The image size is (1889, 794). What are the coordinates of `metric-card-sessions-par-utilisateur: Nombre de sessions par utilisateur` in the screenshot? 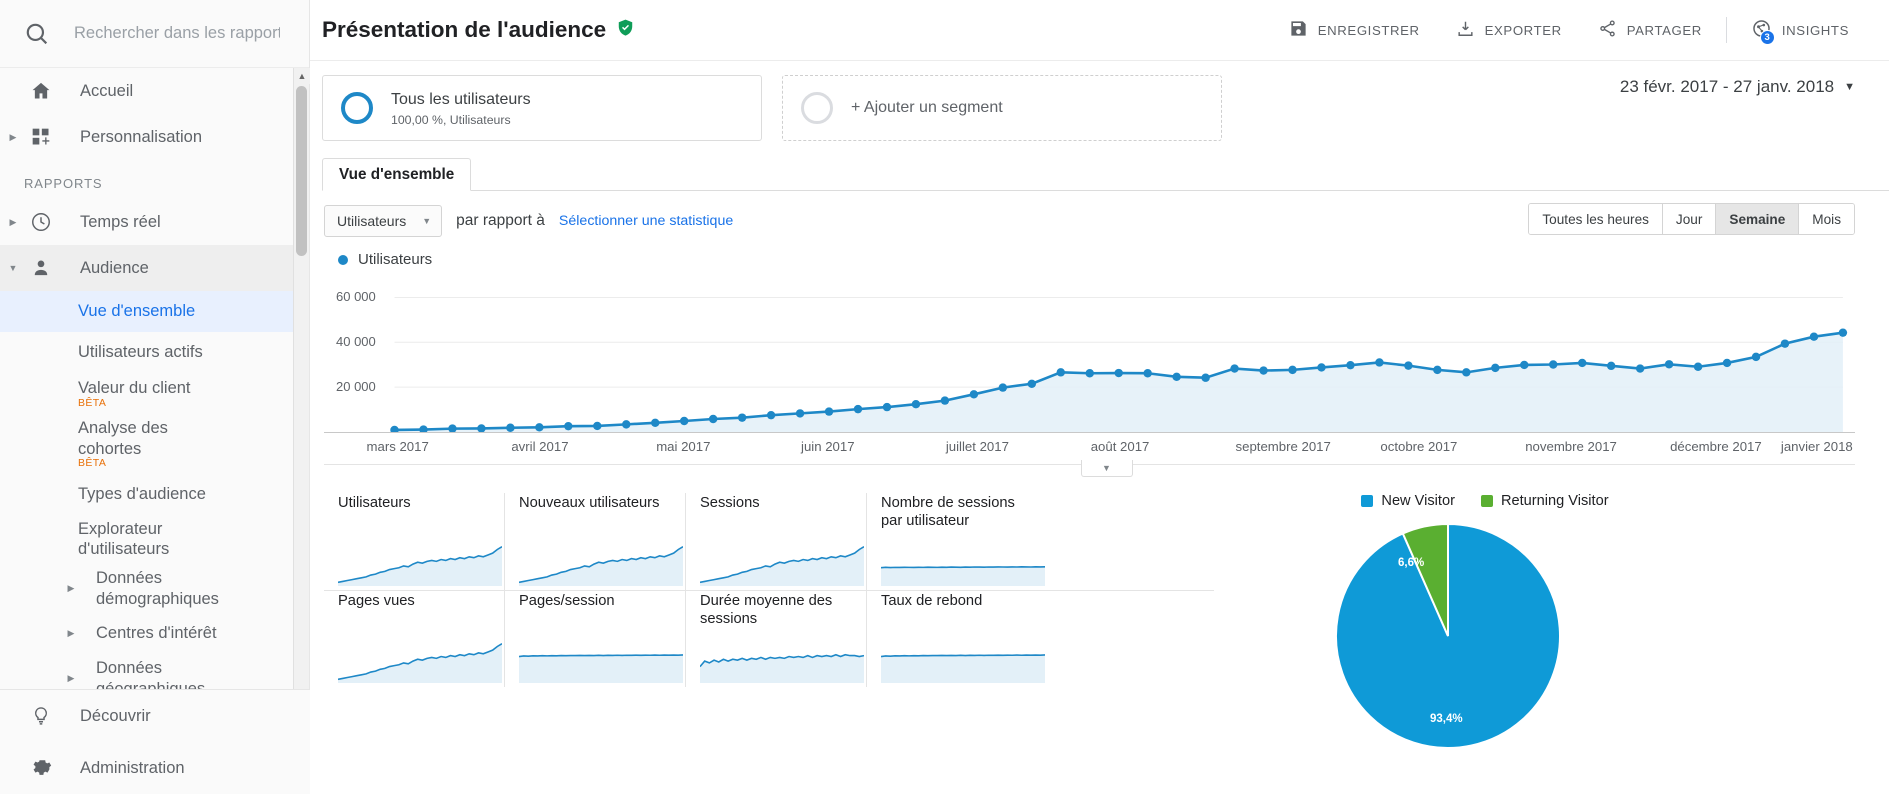 It's located at (957, 541).